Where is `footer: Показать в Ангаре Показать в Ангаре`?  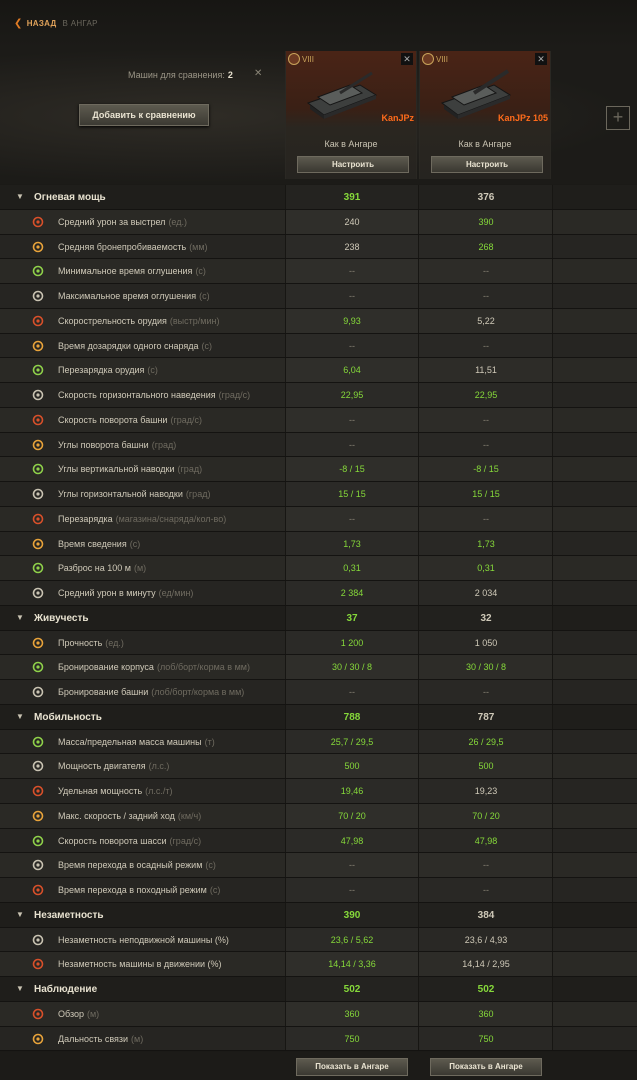
footer: Показать в Ангаре Показать в Ангаре is located at coordinates (318, 1066).